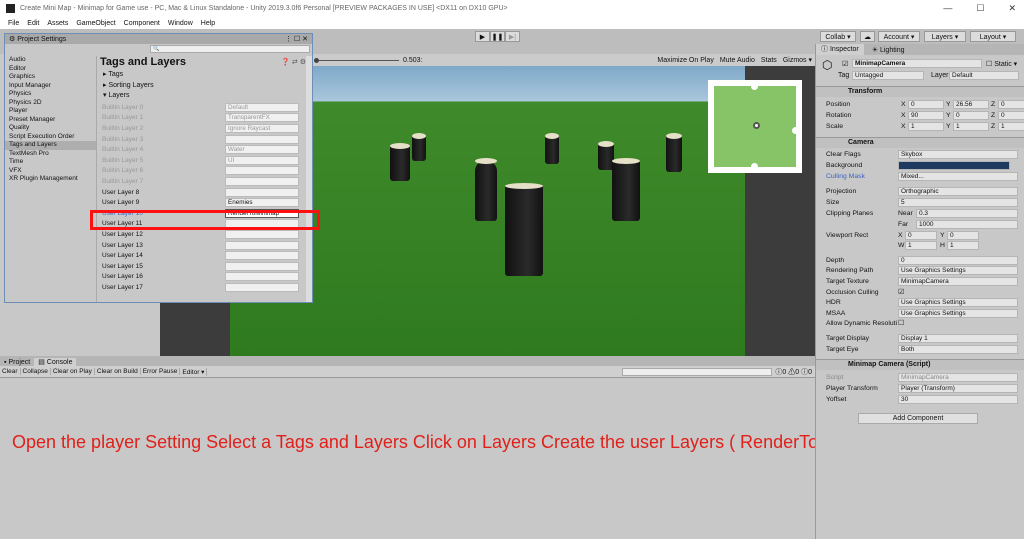 The image size is (1024, 539). Describe the element at coordinates (50, 77) in the screenshot. I see `sidebar-item: Graphics` at that location.